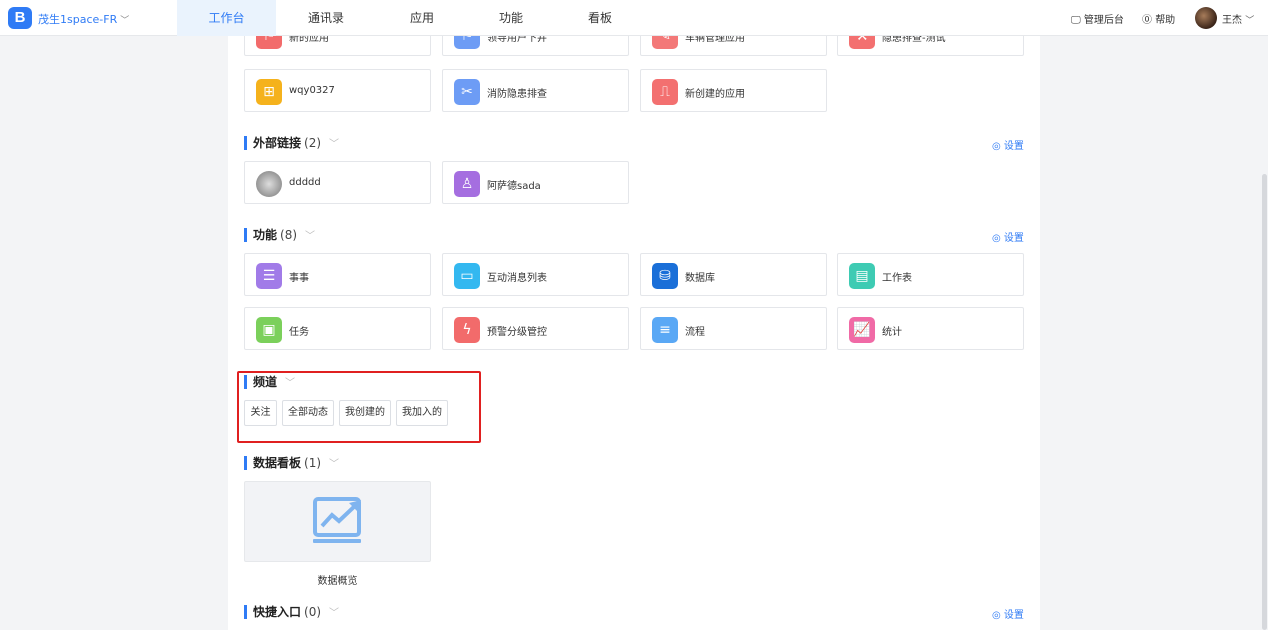 Image resolution: width=1268 pixels, height=630 pixels. What do you see at coordinates (535, 46) in the screenshot?
I see `app-card: ⚑ 领导用户下井` at bounding box center [535, 46].